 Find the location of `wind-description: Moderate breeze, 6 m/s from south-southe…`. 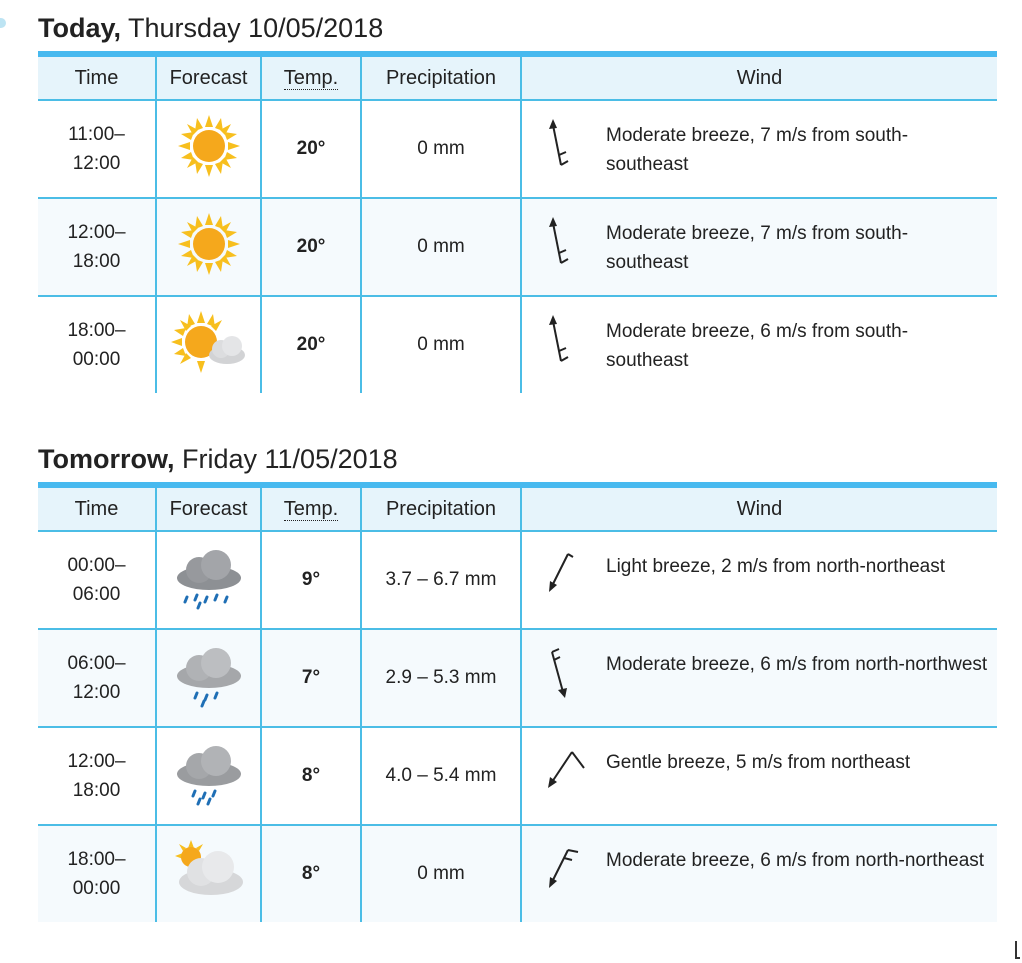

wind-description: Moderate breeze, 6 m/s from south-southe… is located at coordinates (757, 346).